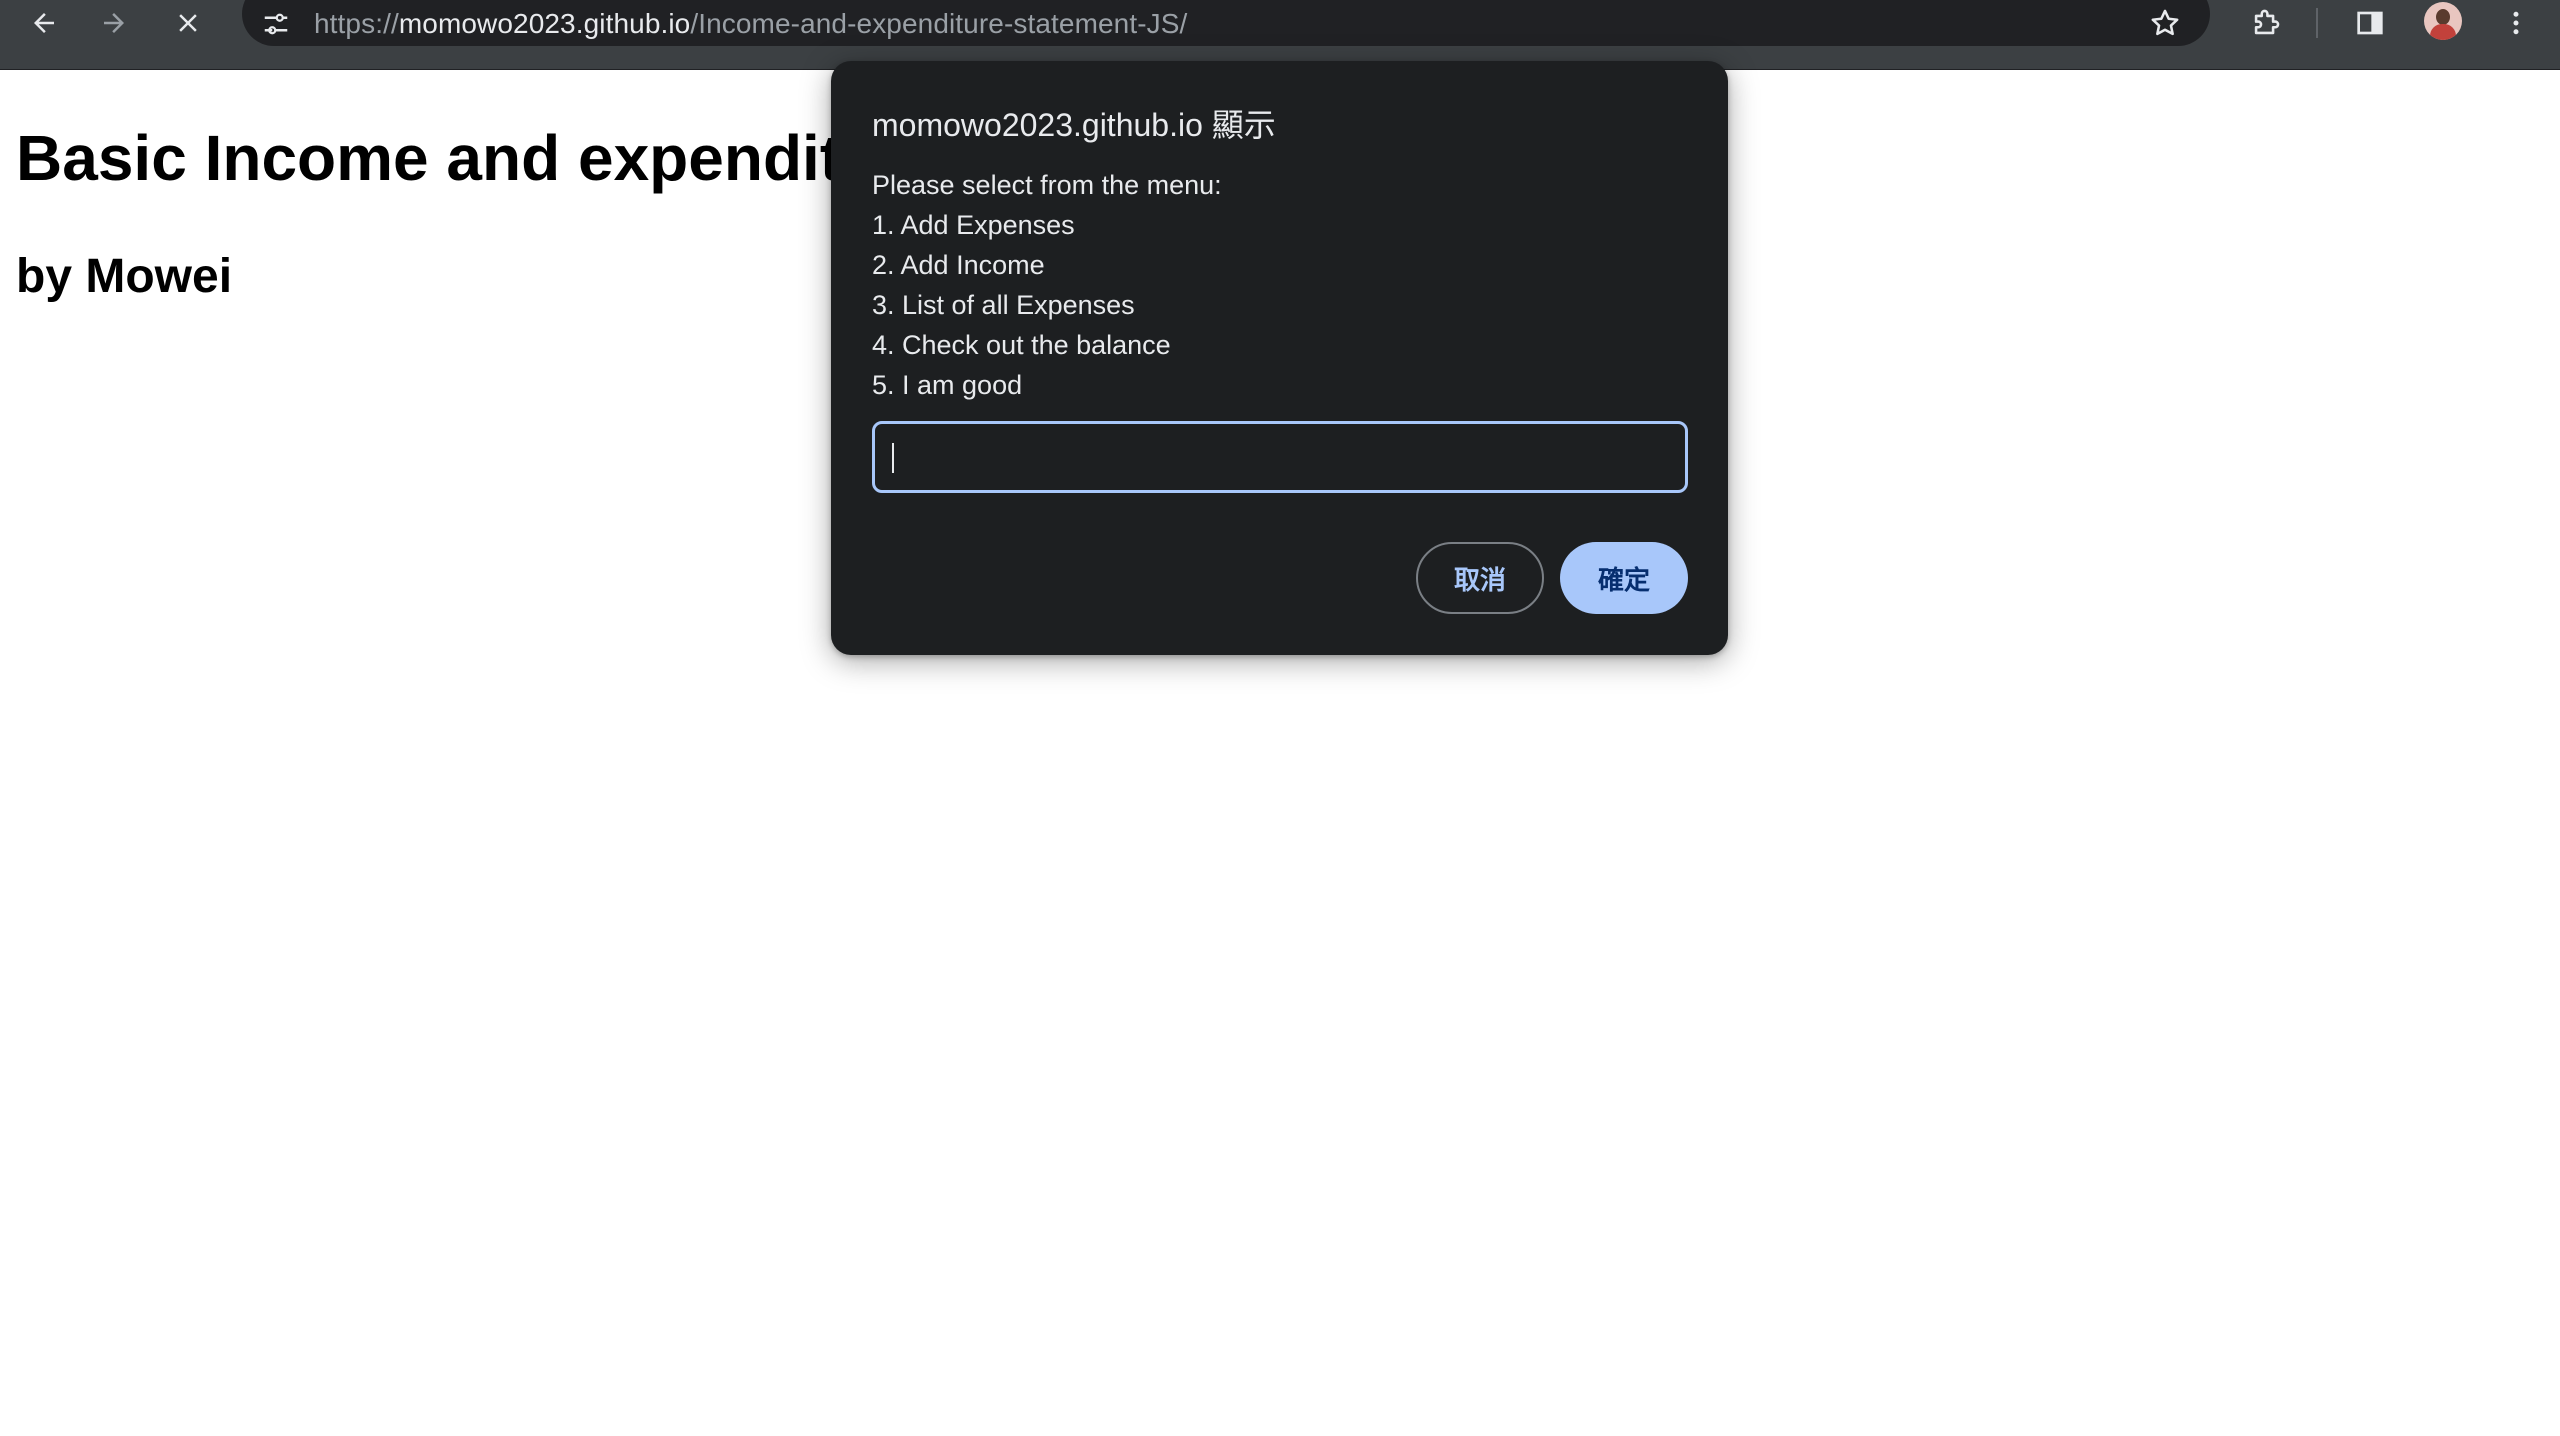 The width and height of the screenshot is (2560, 1436). What do you see at coordinates (1480, 578) in the screenshot?
I see `cancel-button: 取消` at bounding box center [1480, 578].